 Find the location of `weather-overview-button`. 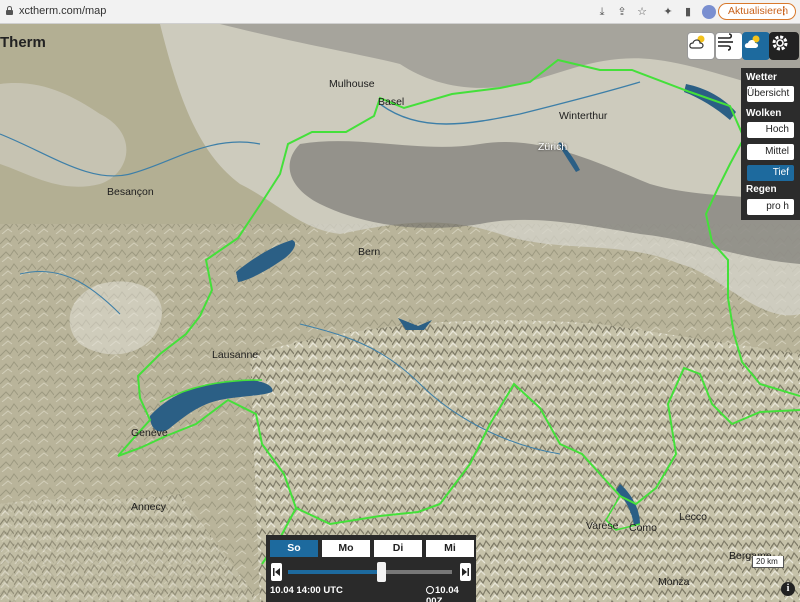

weather-overview-button is located at coordinates (701, 46).